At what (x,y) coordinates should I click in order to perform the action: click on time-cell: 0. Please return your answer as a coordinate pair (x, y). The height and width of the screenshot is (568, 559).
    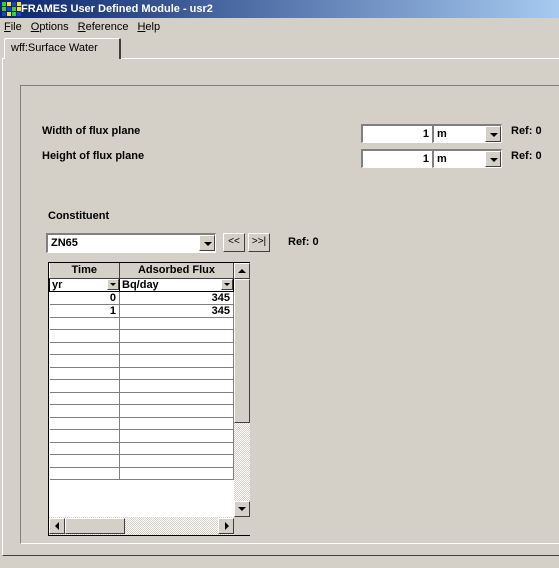
    Looking at the image, I should click on (84, 298).